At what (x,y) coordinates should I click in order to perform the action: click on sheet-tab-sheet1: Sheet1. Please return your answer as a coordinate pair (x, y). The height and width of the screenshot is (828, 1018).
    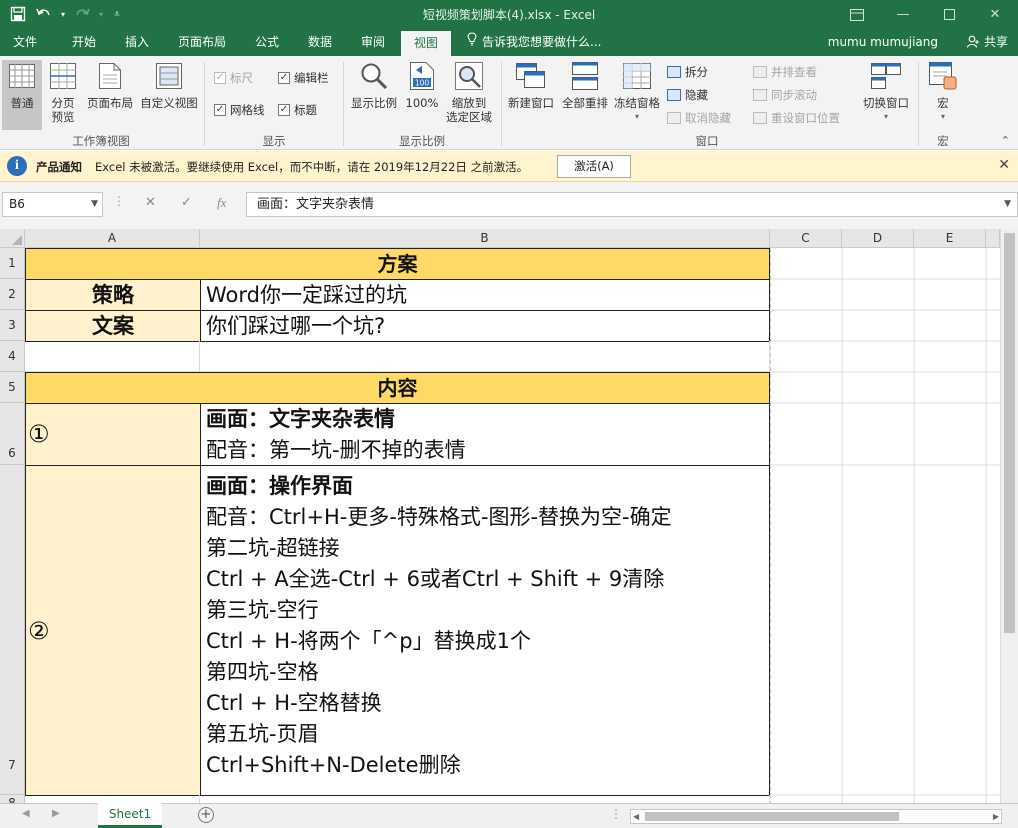
    Looking at the image, I should click on (130, 815).